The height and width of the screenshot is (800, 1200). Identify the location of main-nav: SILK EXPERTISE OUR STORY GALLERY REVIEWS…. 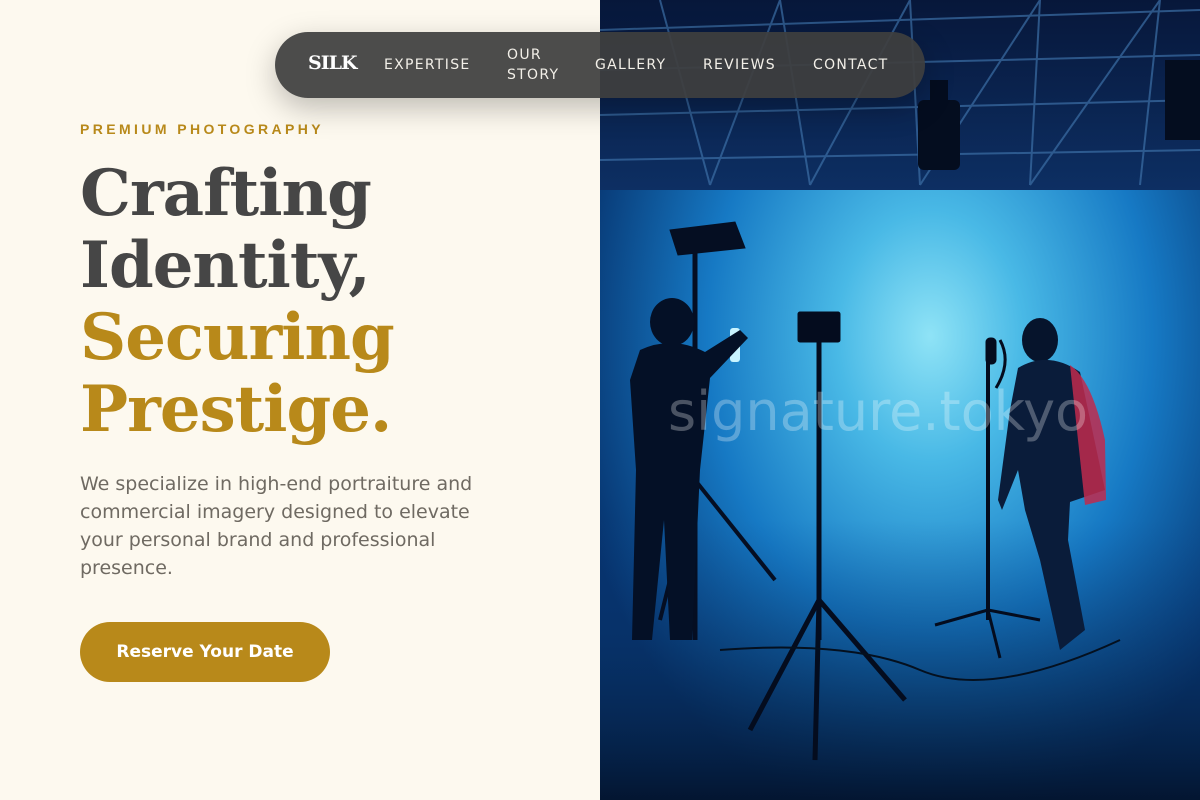
(600, 65).